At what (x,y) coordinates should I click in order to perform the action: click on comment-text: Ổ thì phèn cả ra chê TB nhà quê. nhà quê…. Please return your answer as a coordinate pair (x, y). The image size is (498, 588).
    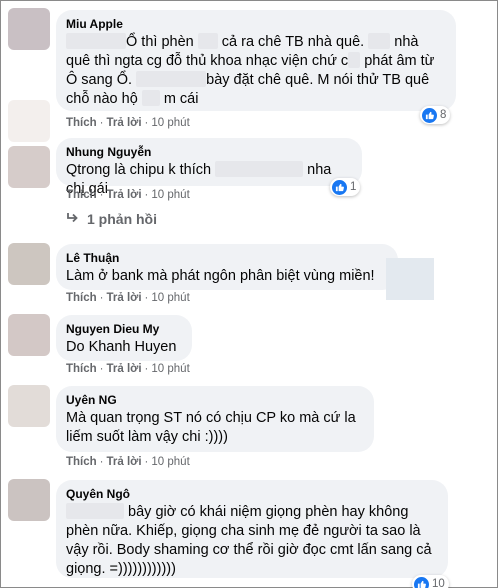
    Looking at the image, I should click on (250, 70).